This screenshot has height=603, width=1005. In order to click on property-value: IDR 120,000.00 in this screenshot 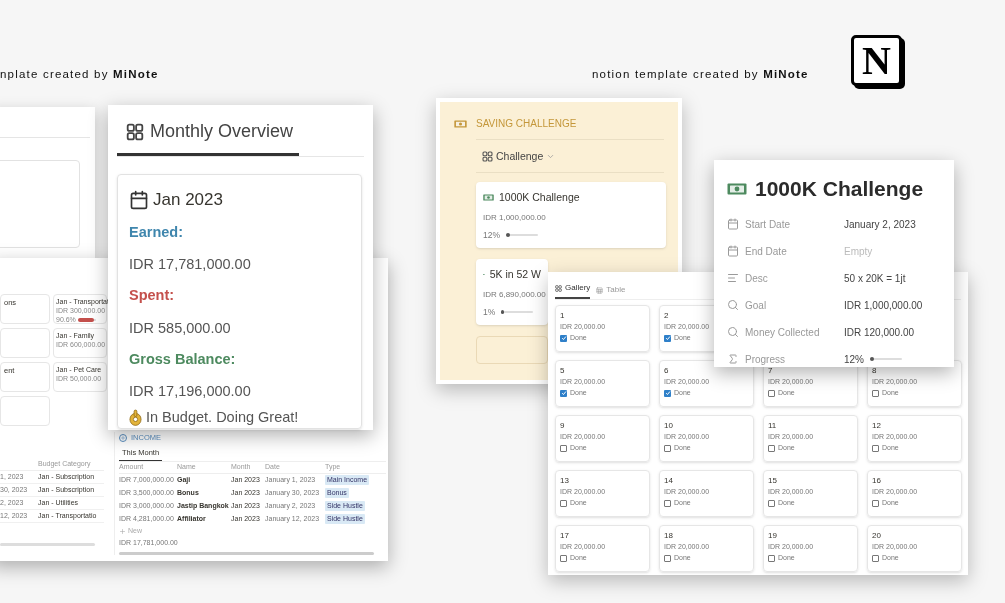, I will do `click(879, 332)`.